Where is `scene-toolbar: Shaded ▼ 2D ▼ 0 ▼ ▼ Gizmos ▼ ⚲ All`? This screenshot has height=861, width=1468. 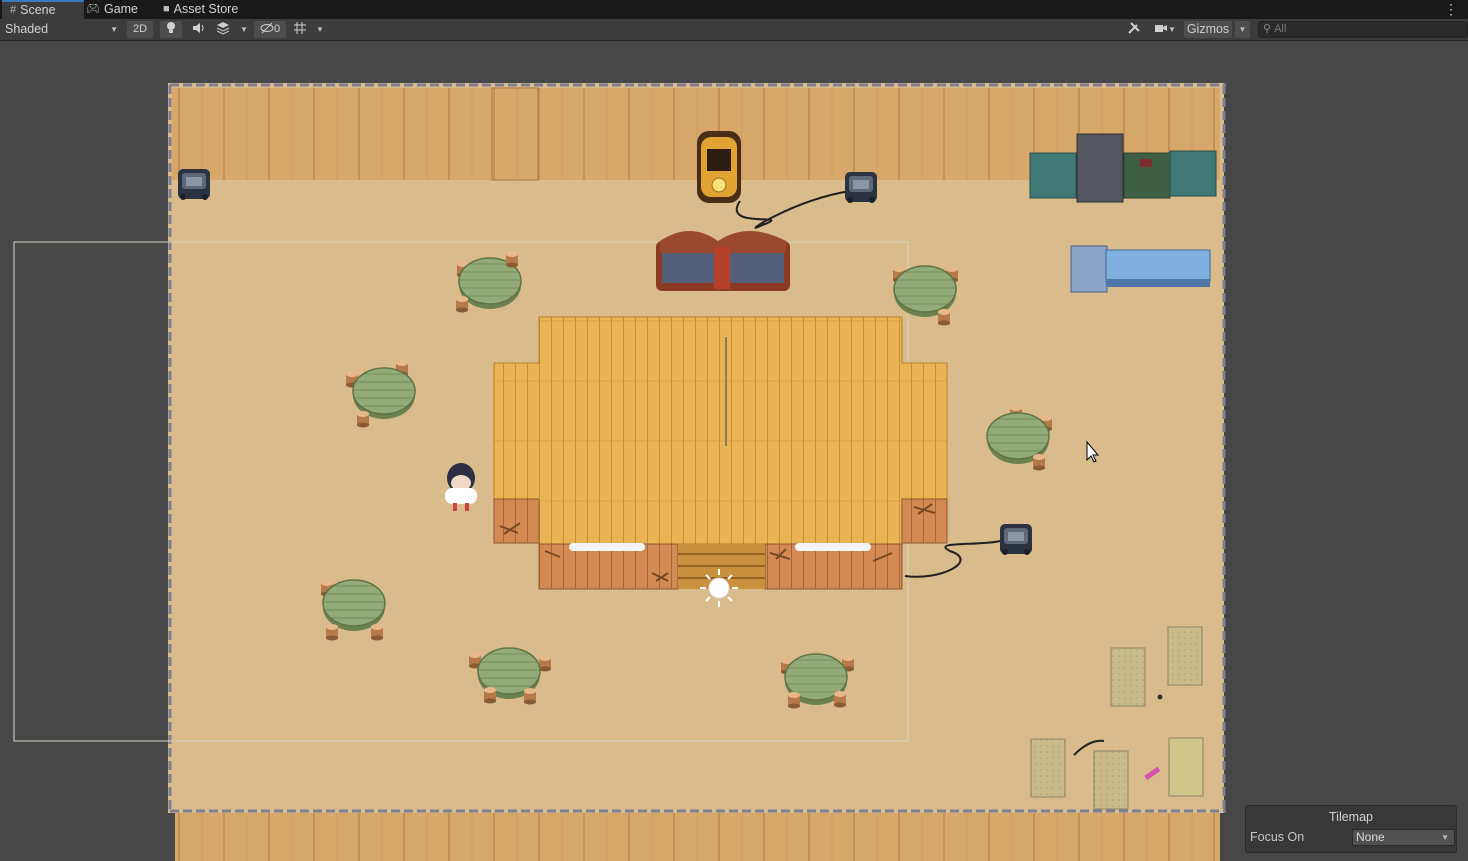 scene-toolbar: Shaded ▼ 2D ▼ 0 ▼ ▼ Gizmos ▼ ⚲ All is located at coordinates (734, 30).